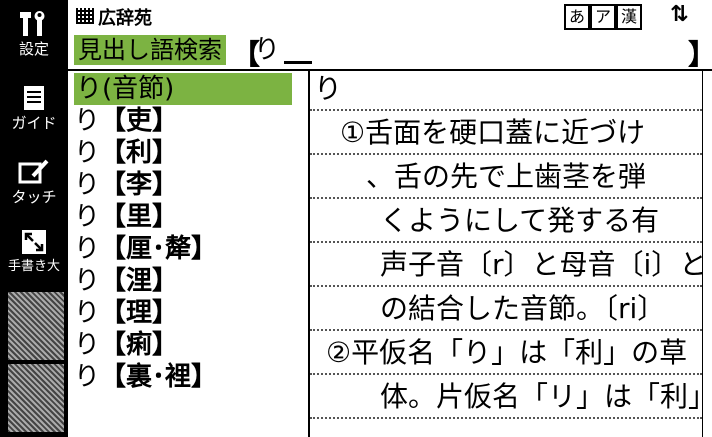 This screenshot has width=712, height=437. Describe the element at coordinates (159, 377) in the screenshot. I see `list-item-word: 【裏･裡】` at that location.